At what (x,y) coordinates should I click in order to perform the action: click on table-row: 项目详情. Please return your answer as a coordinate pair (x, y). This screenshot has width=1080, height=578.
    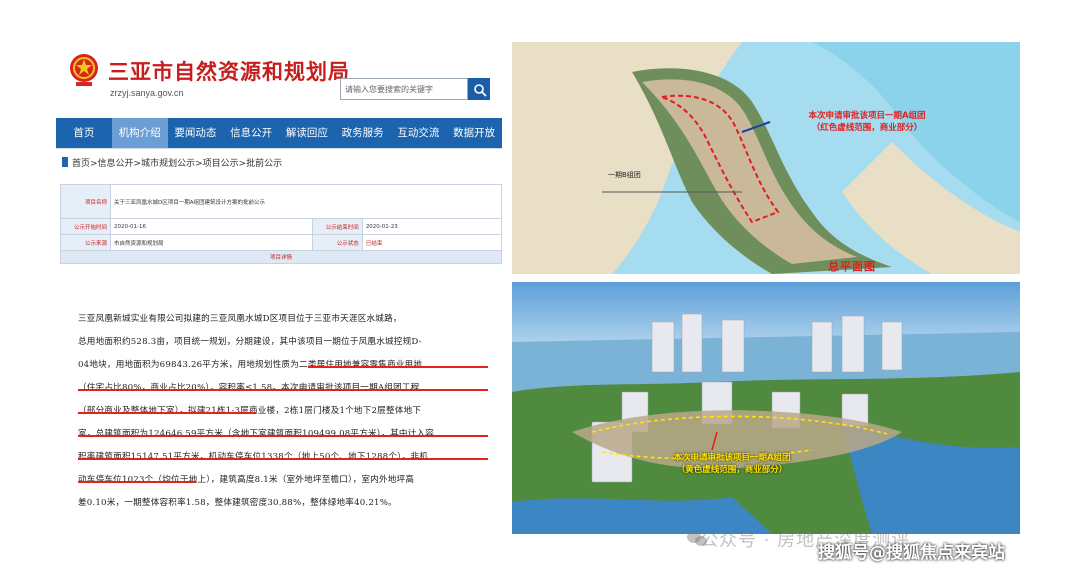
    Looking at the image, I should click on (281, 257).